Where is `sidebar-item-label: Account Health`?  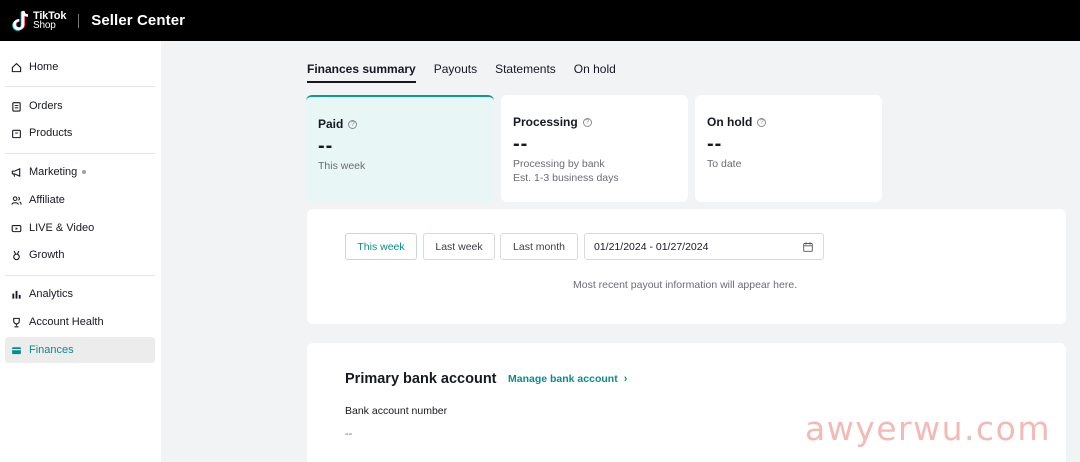 sidebar-item-label: Account Health is located at coordinates (66, 322).